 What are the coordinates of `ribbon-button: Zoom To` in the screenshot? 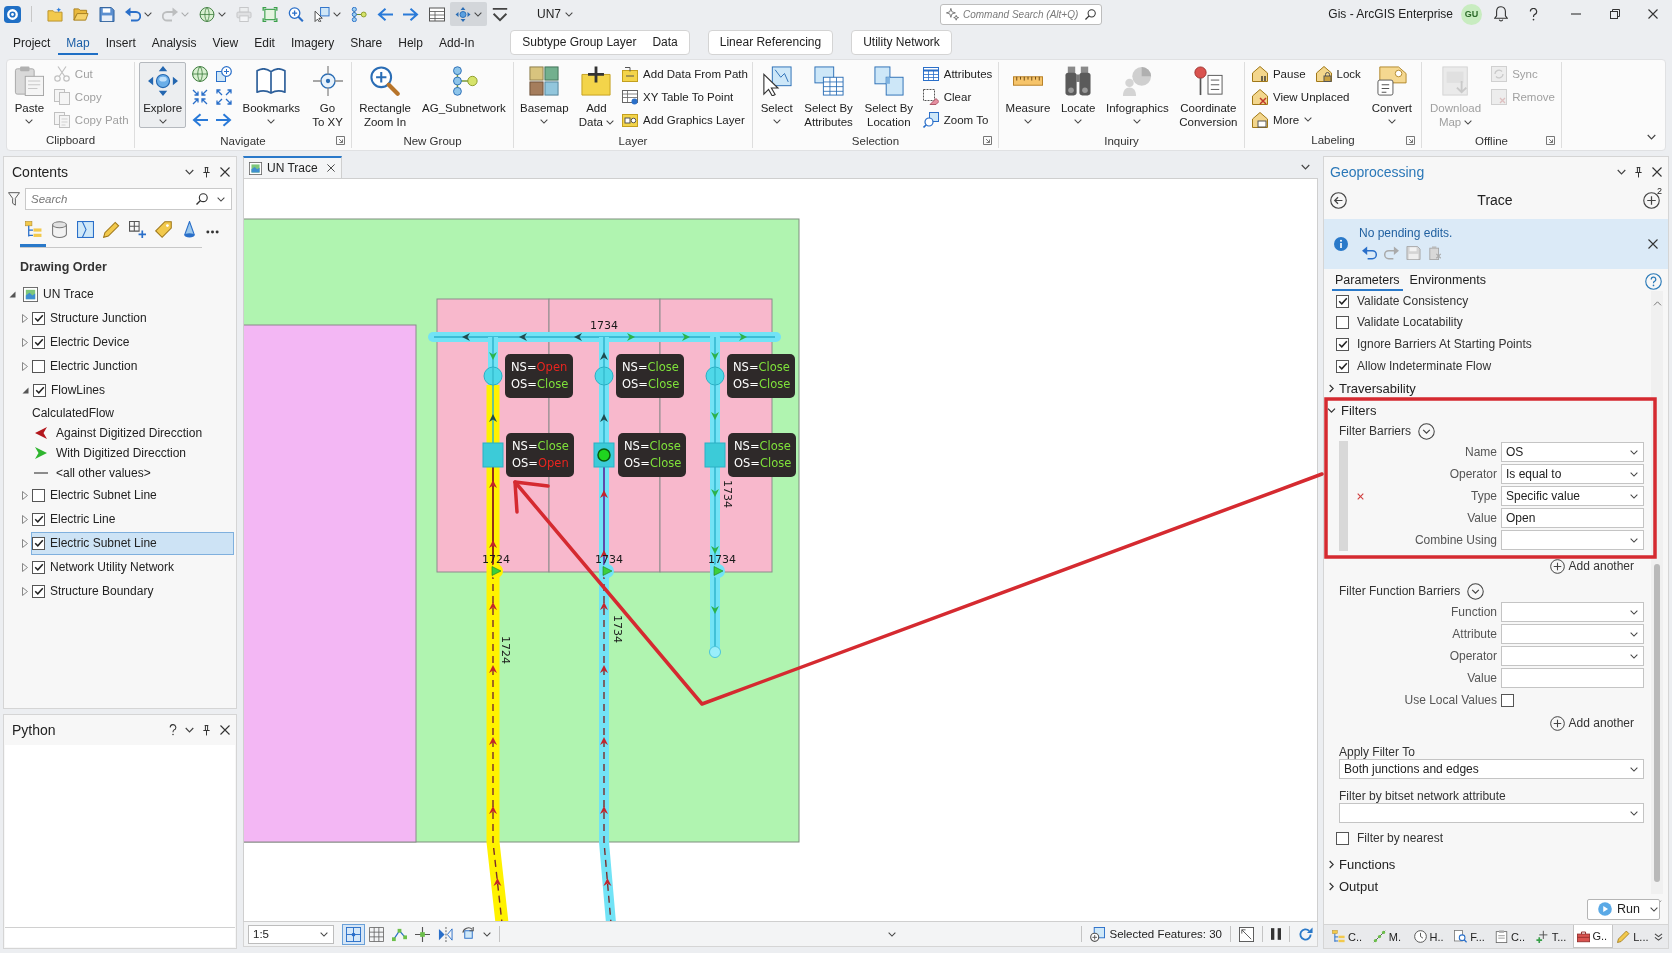 It's located at (957, 119).